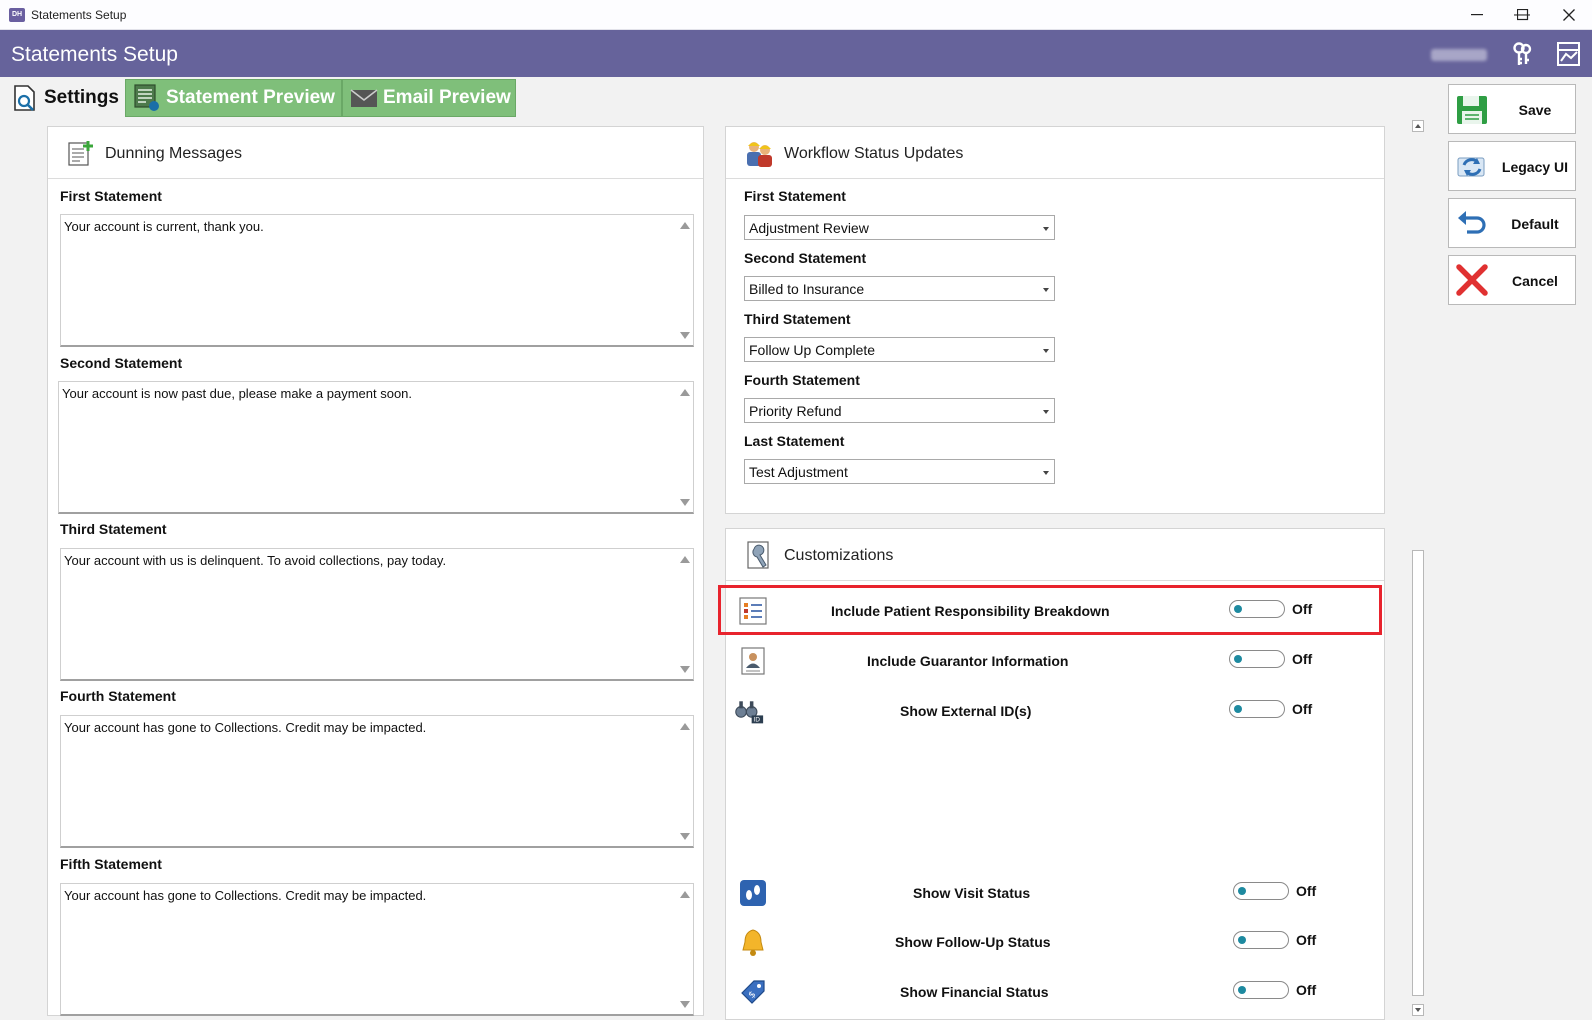  I want to click on keys-icon, so click(1522, 54).